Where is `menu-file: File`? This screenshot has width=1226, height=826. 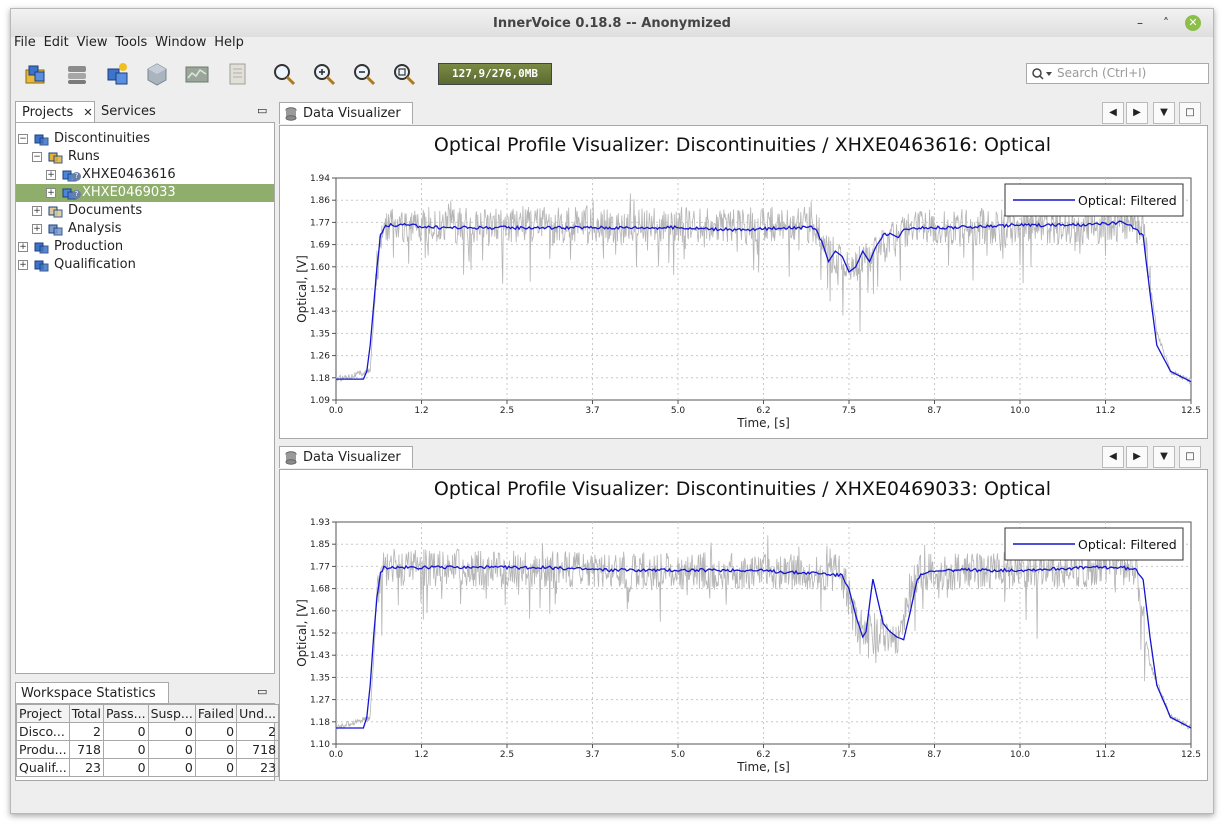 menu-file: File is located at coordinates (25, 42).